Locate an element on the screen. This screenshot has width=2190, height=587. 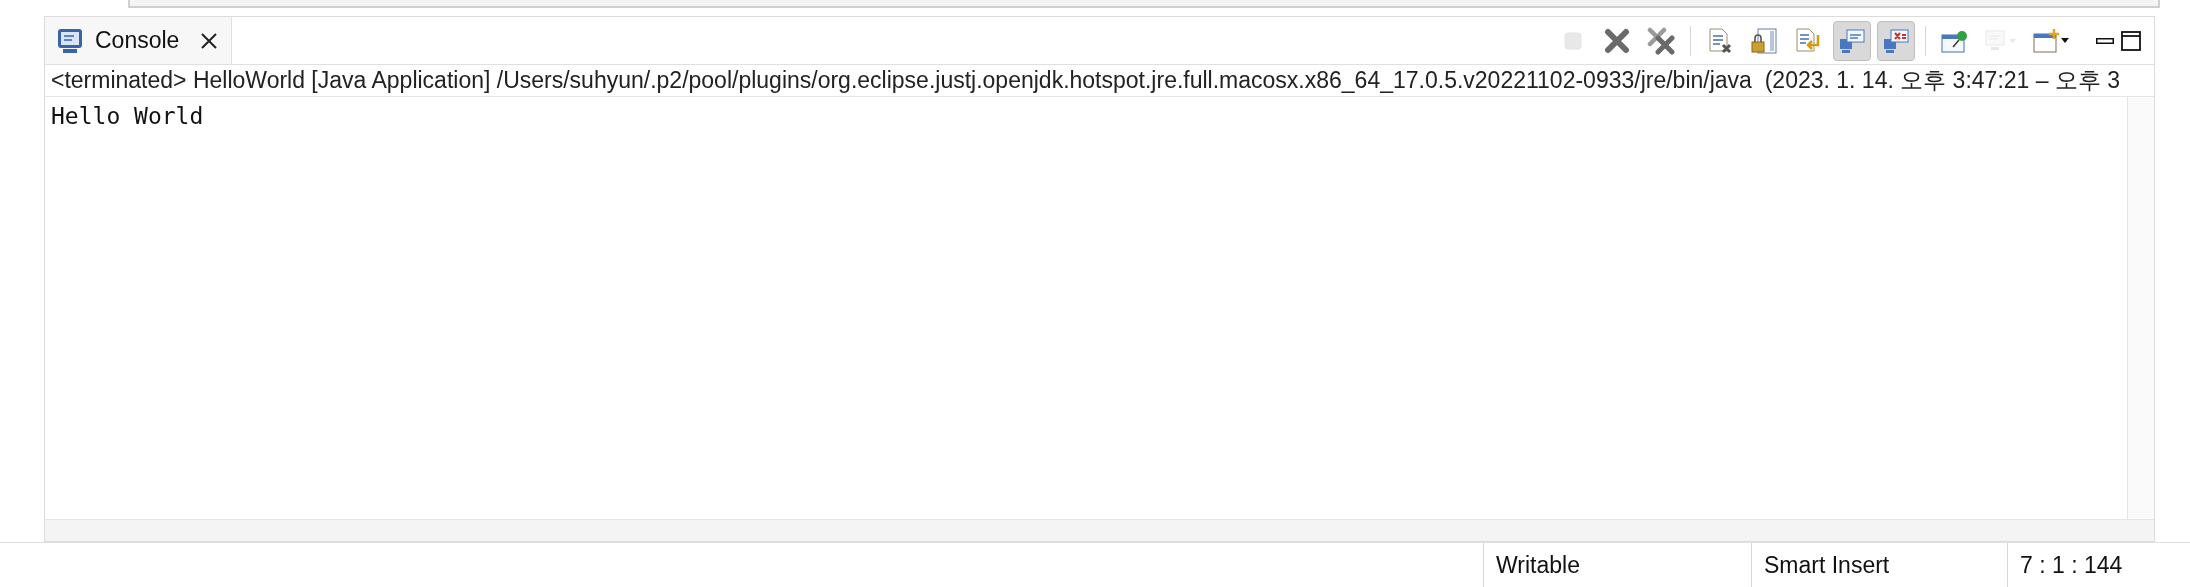
stop-icon is located at coordinates (1573, 40).